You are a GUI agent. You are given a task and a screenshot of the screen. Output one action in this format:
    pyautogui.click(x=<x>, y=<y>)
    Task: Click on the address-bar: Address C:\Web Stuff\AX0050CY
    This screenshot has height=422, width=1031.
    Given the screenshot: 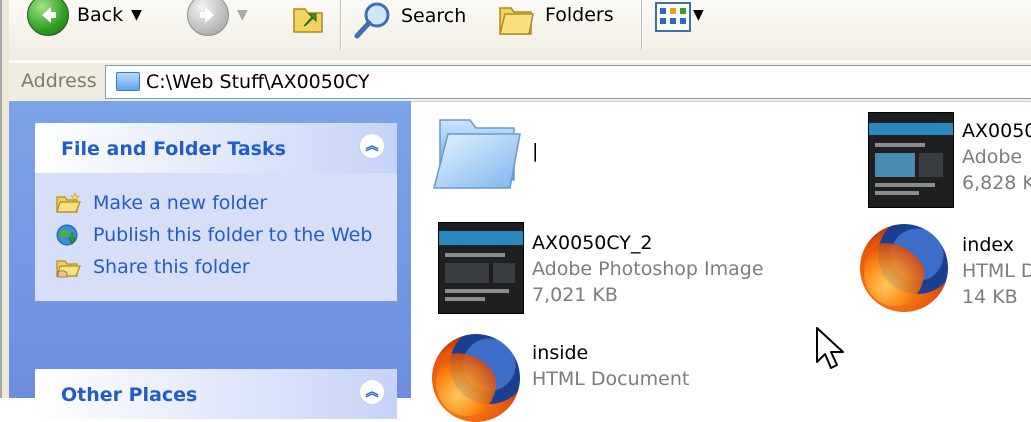 What is the action you would take?
    pyautogui.click(x=520, y=82)
    